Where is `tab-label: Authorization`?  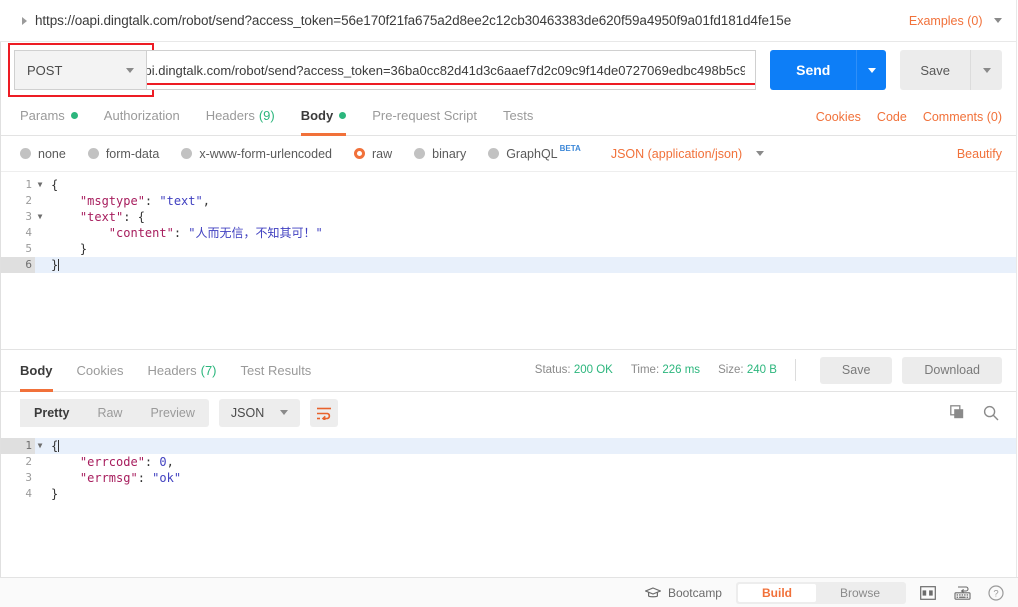 tab-label: Authorization is located at coordinates (141, 115).